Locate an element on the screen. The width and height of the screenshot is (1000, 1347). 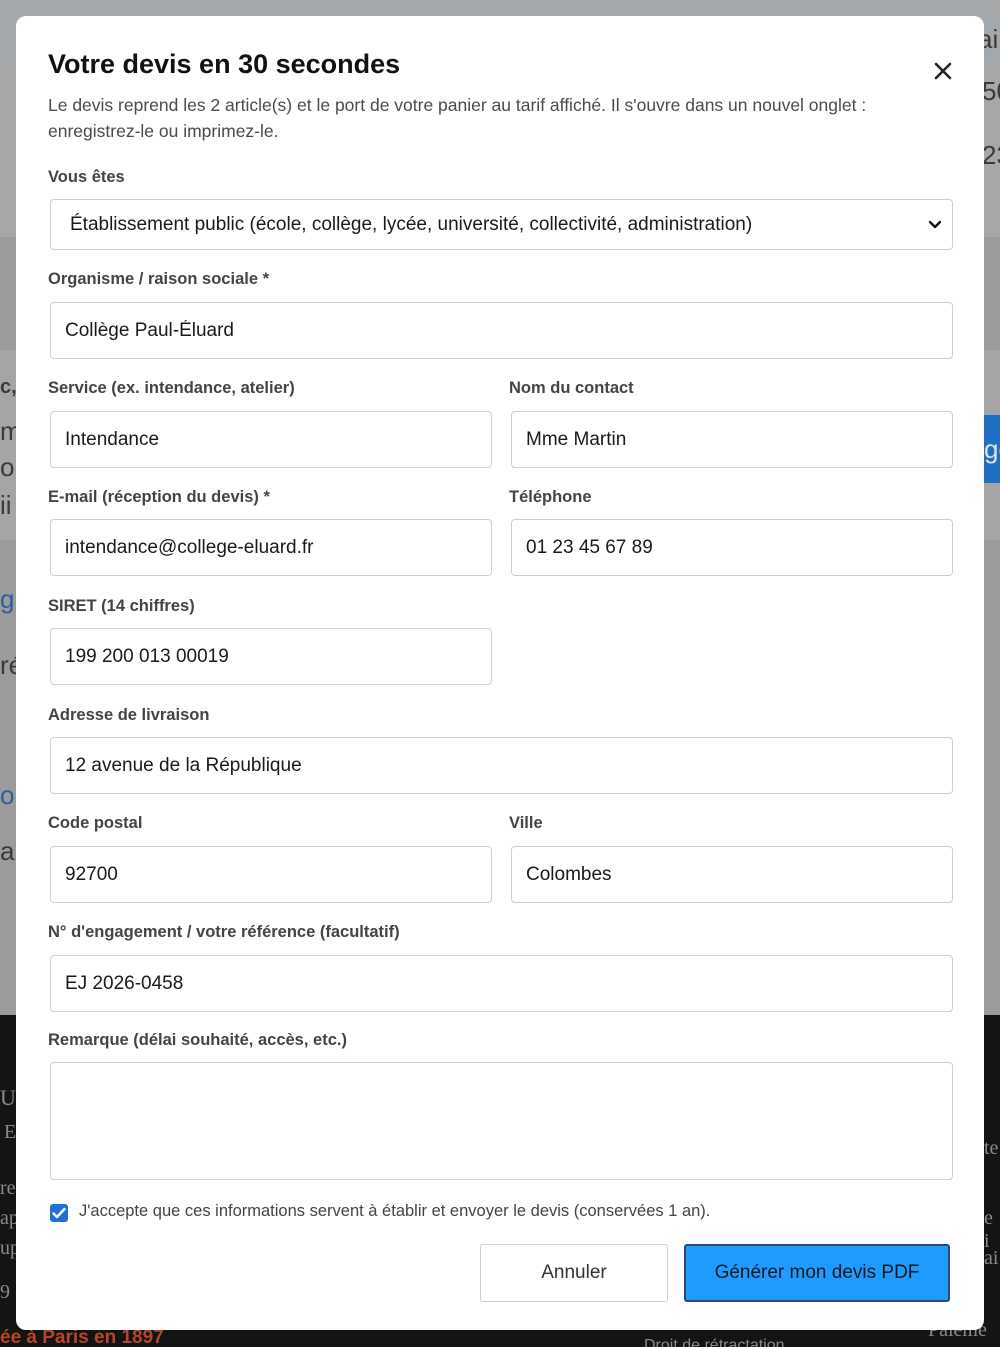
reference-input is located at coordinates (501, 983).